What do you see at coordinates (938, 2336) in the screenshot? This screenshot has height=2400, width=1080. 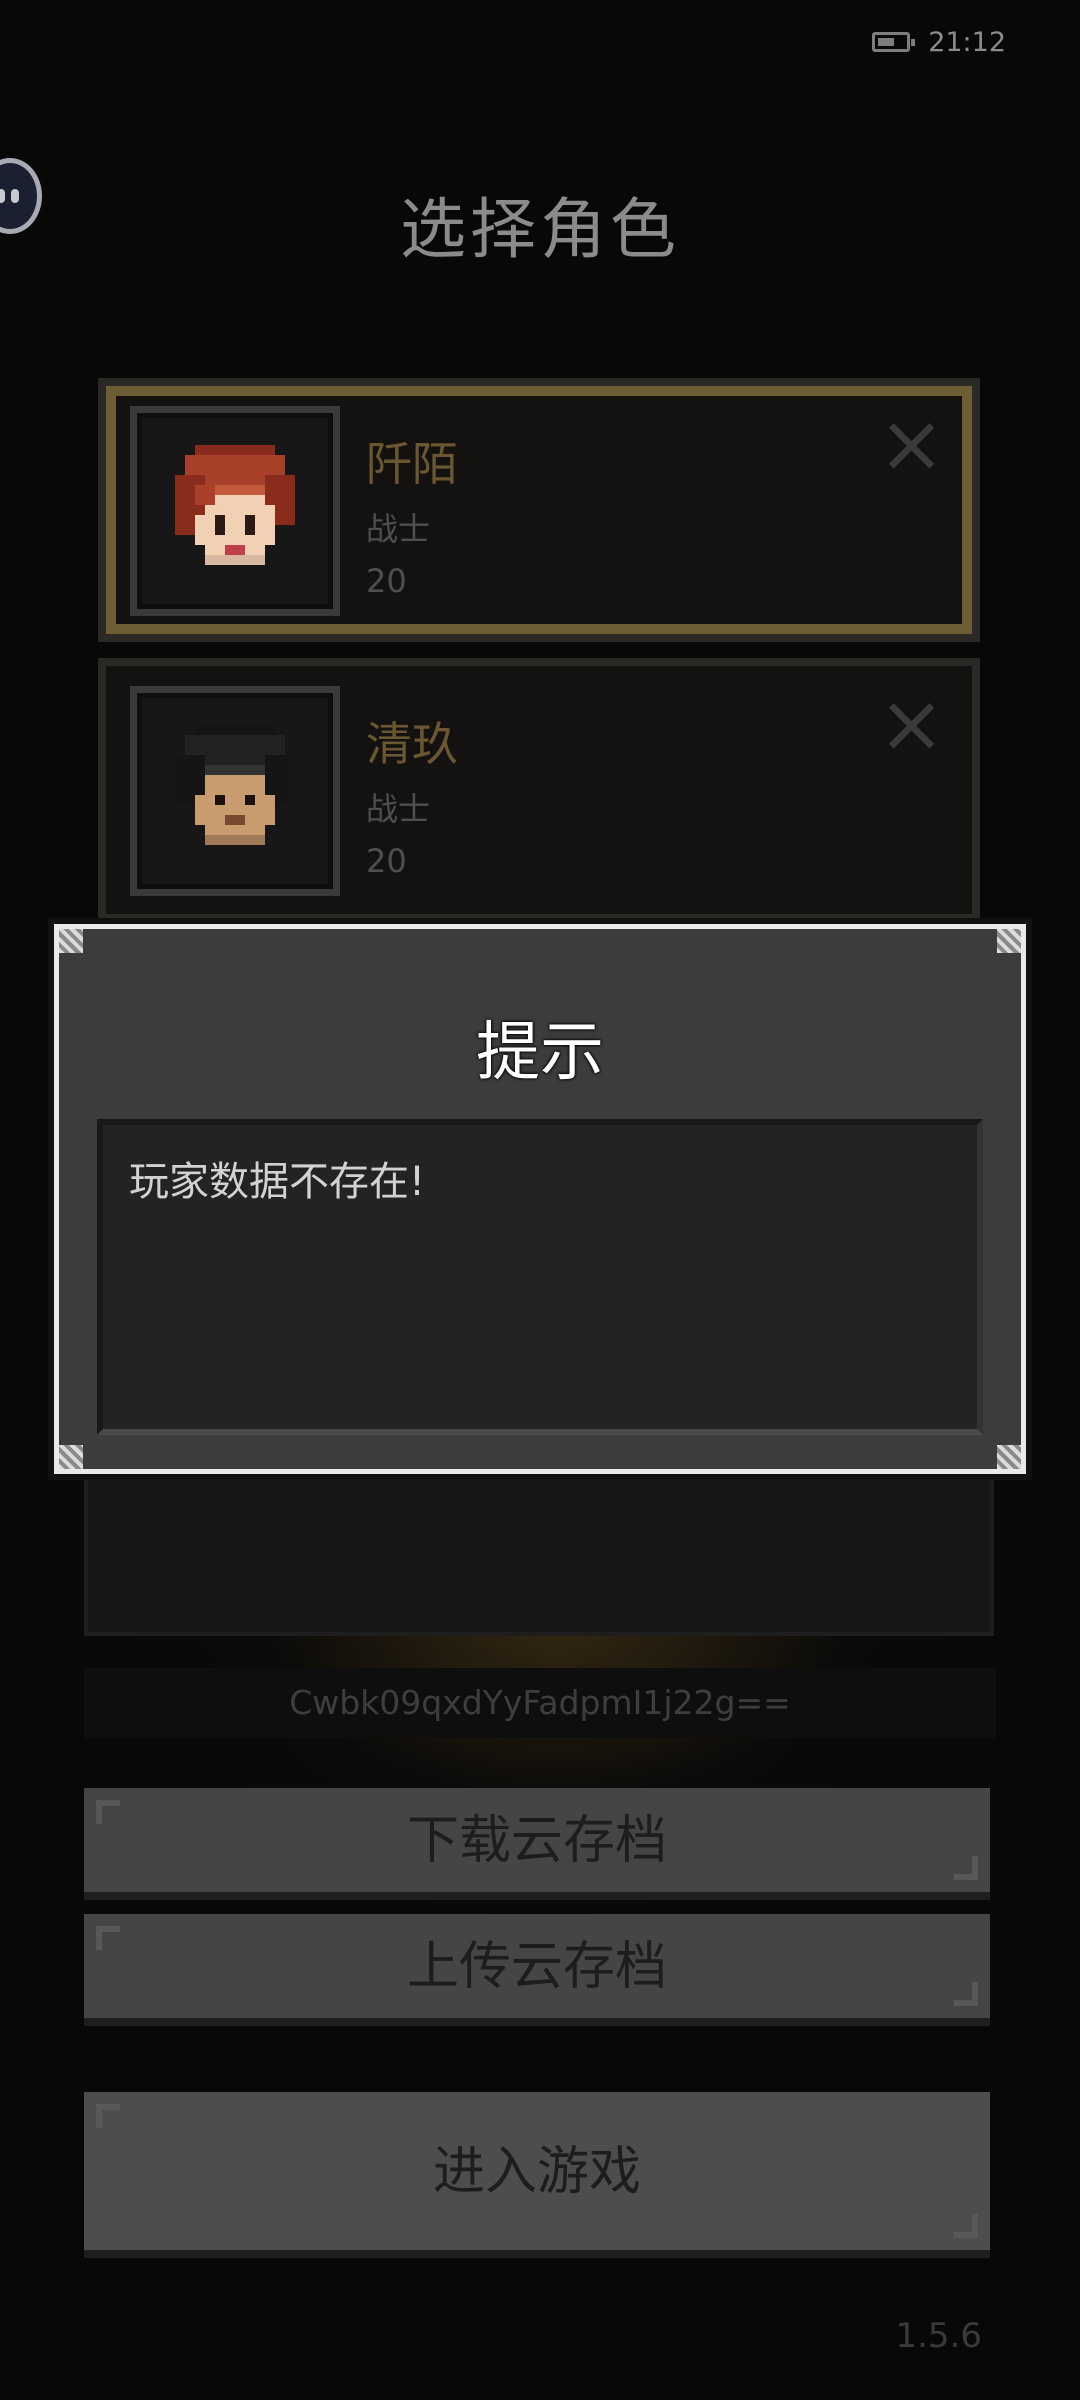 I see `version-label: 1.5.6` at bounding box center [938, 2336].